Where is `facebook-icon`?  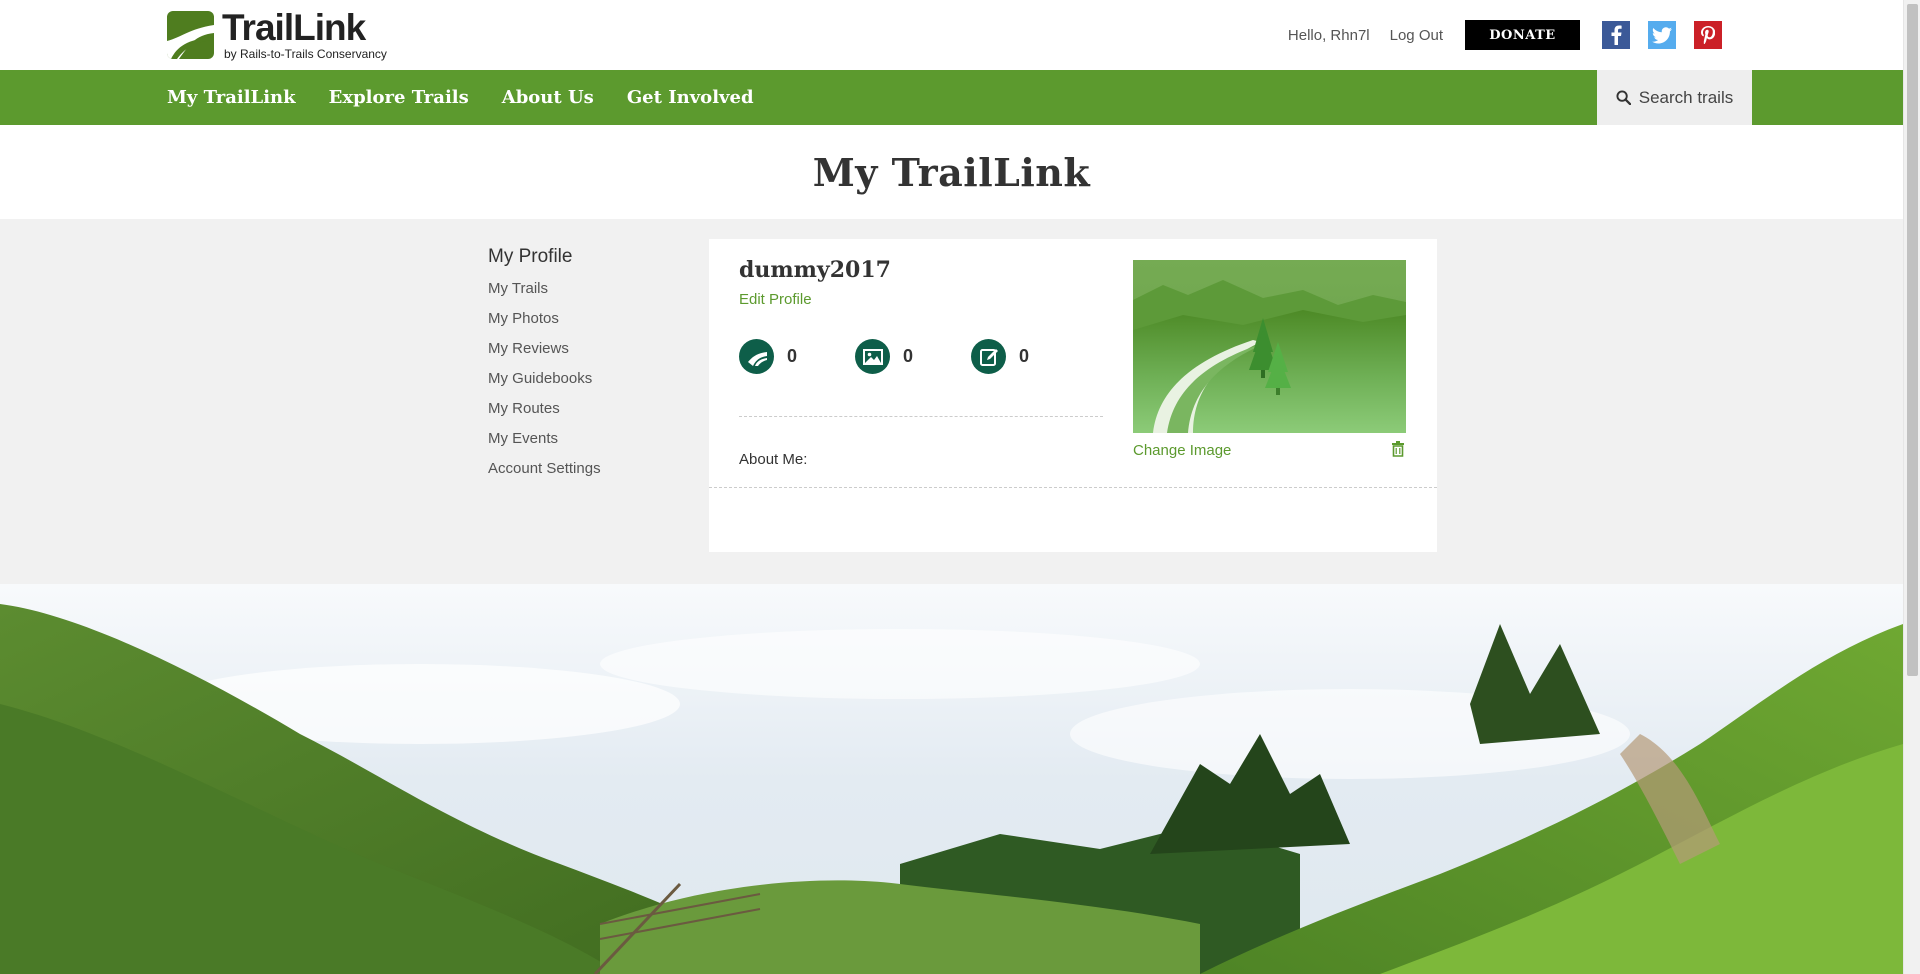 facebook-icon is located at coordinates (1616, 35).